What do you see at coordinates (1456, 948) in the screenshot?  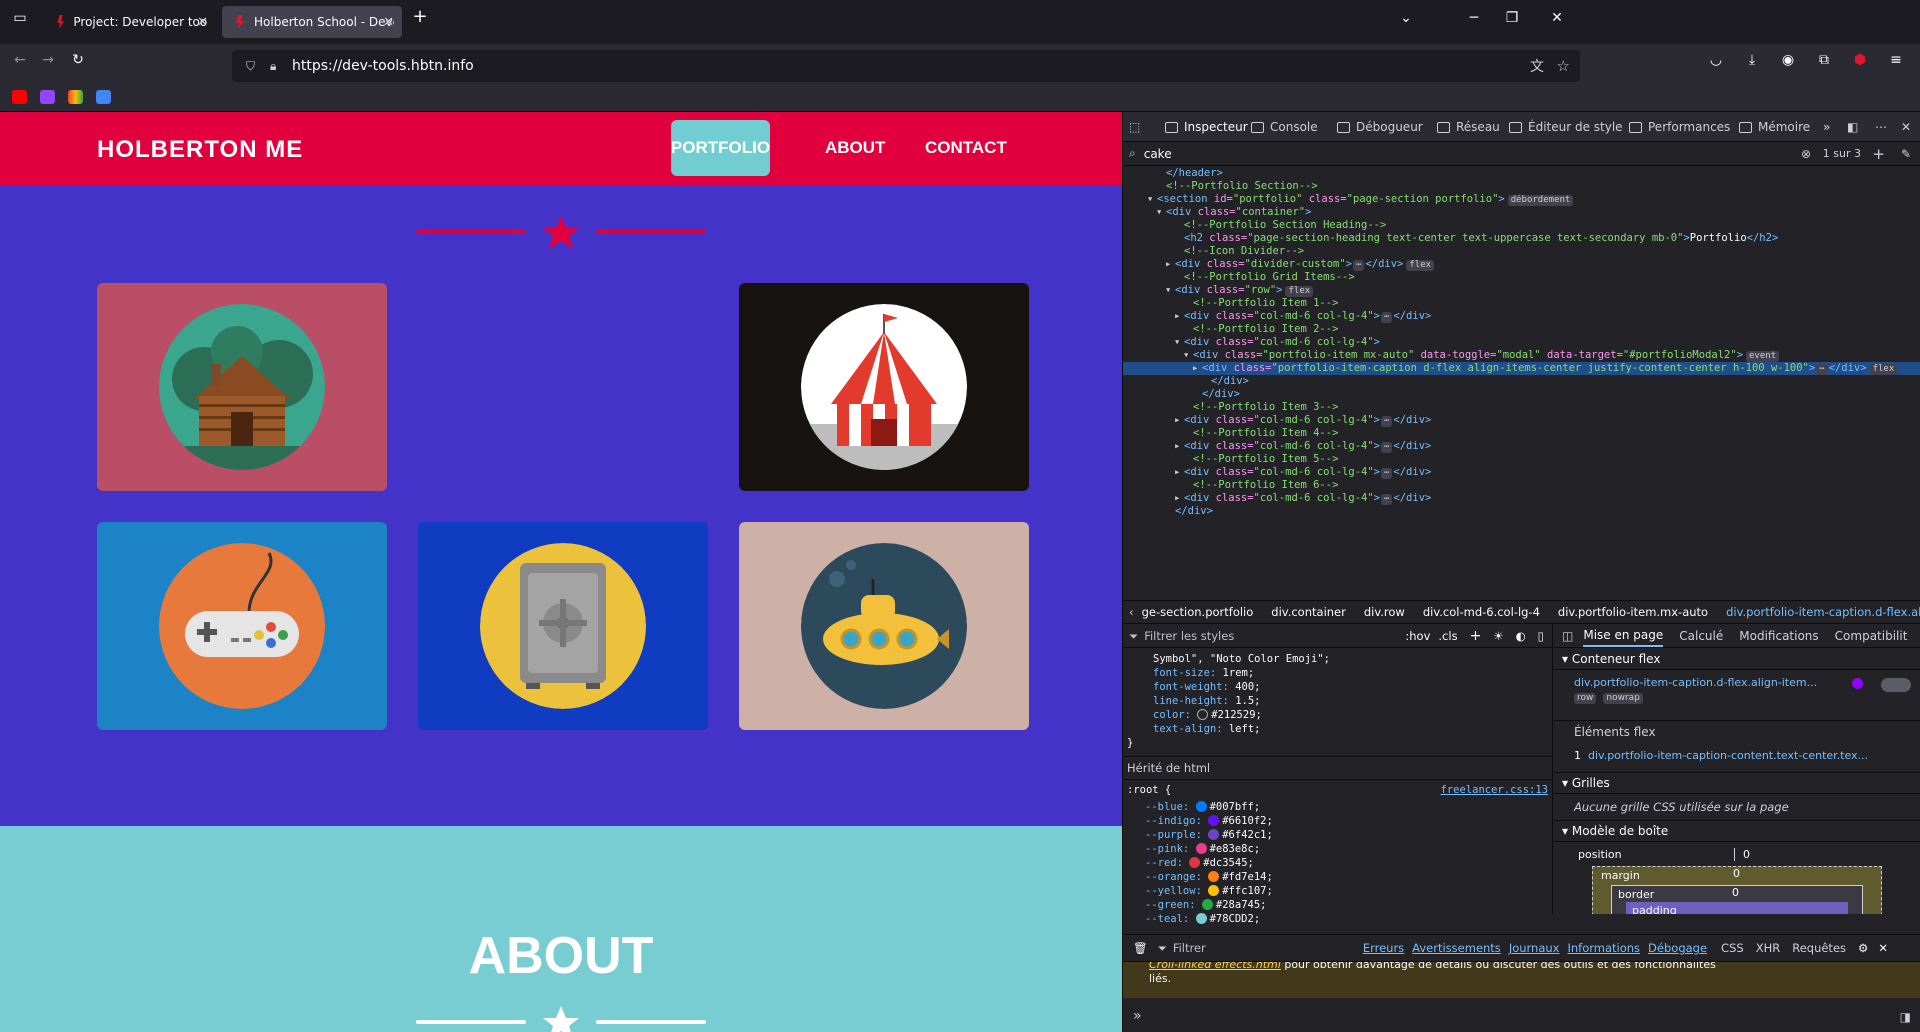 I see `level-warnings: Avertissements` at bounding box center [1456, 948].